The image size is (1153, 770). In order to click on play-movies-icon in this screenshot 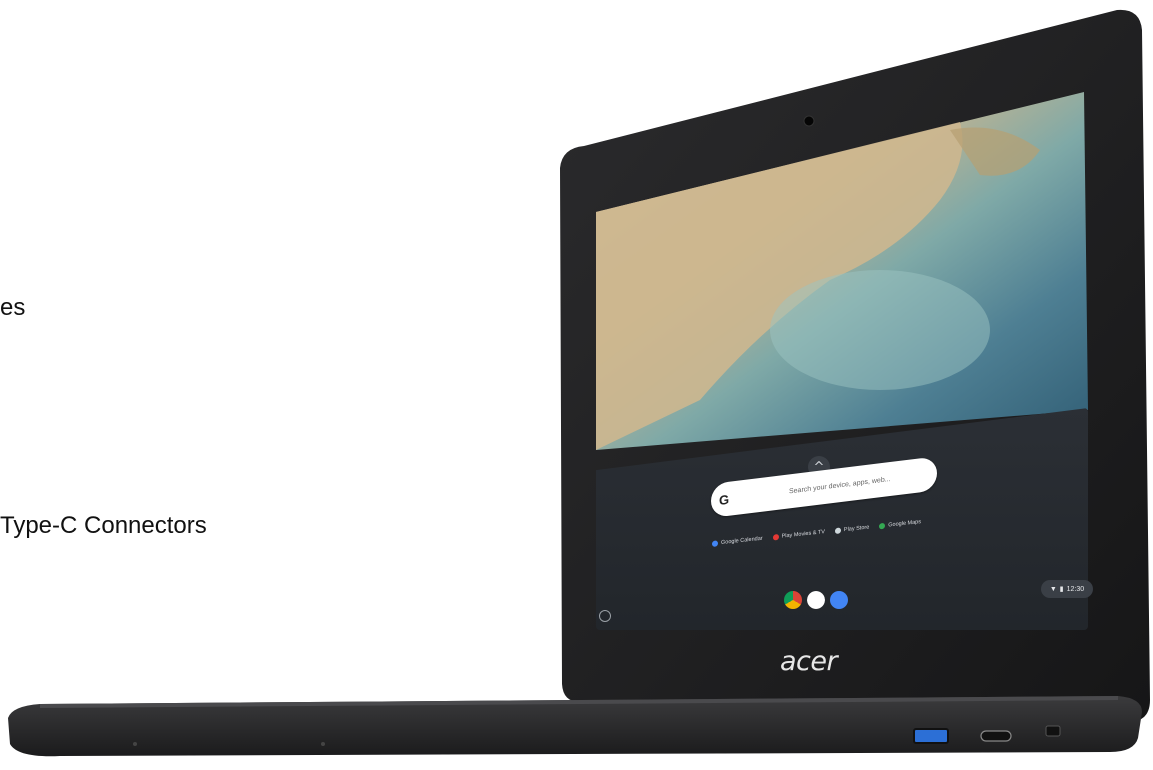, I will do `click(775, 537)`.